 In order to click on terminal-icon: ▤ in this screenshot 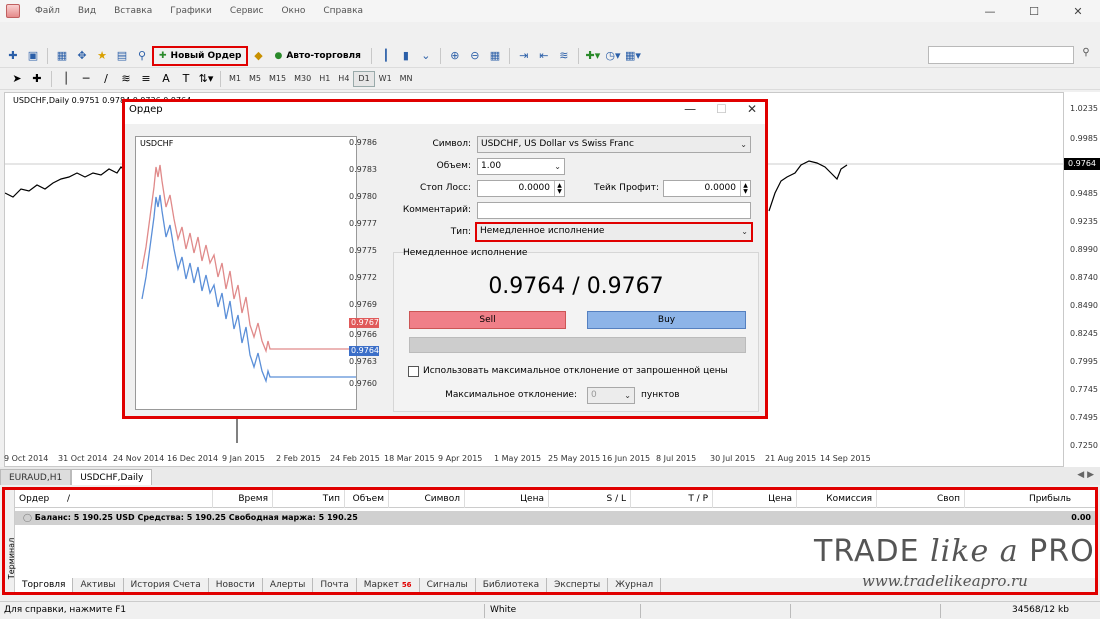, I will do `click(122, 56)`.